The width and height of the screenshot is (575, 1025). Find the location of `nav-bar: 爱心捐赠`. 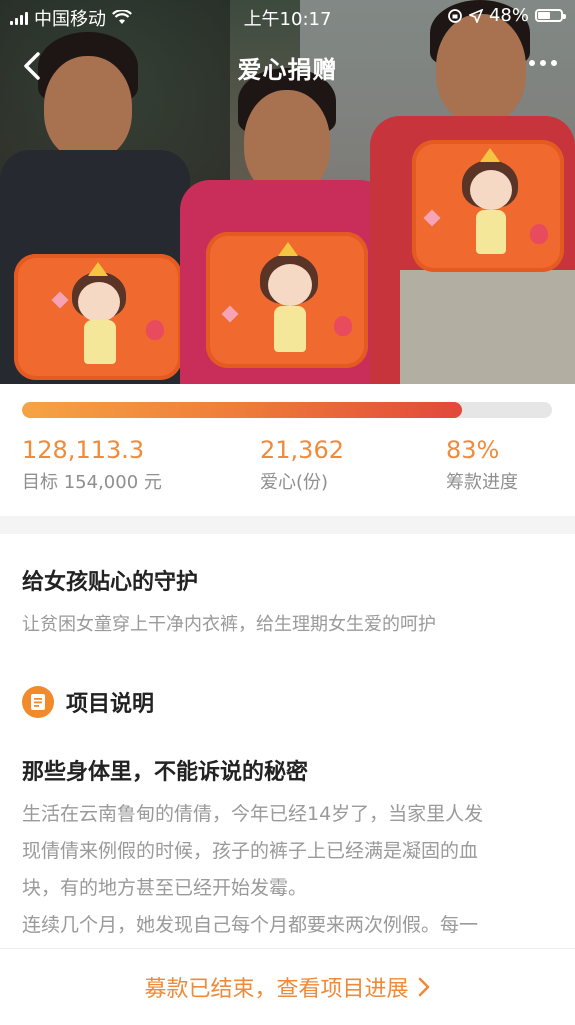

nav-bar: 爱心捐赠 is located at coordinates (287, 66).